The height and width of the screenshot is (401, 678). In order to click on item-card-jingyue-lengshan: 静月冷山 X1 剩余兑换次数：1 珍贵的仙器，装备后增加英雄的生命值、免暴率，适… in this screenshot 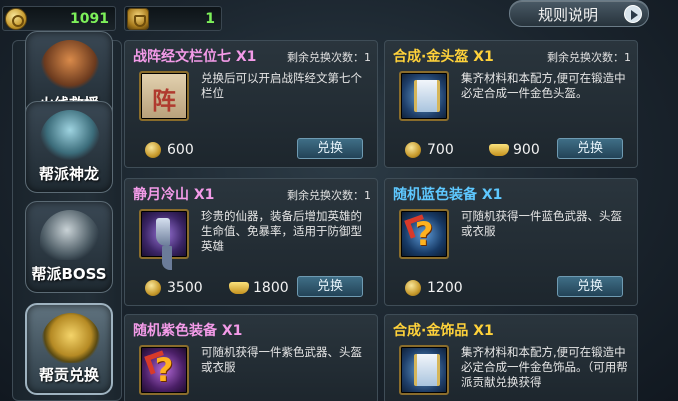, I will do `click(251, 242)`.